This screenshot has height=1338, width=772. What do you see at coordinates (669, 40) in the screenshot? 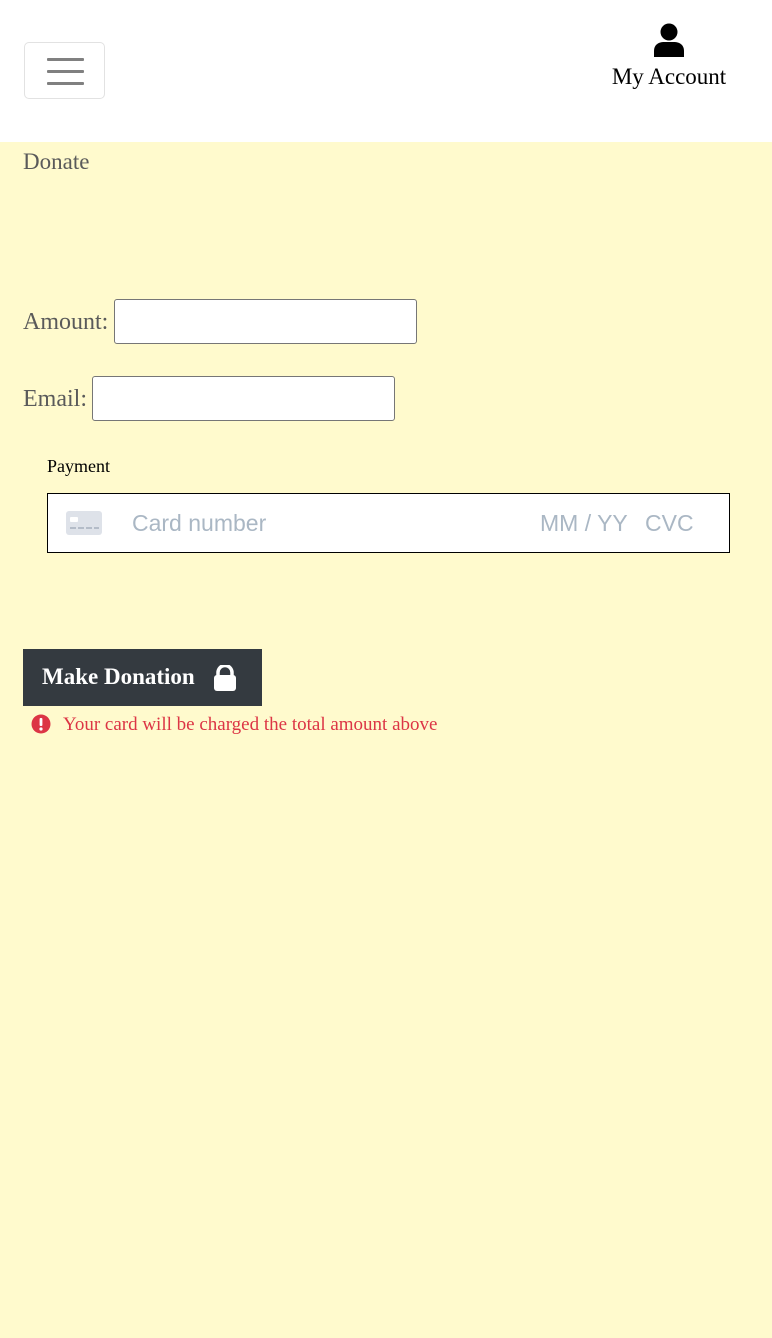
I see `user-icon` at bounding box center [669, 40].